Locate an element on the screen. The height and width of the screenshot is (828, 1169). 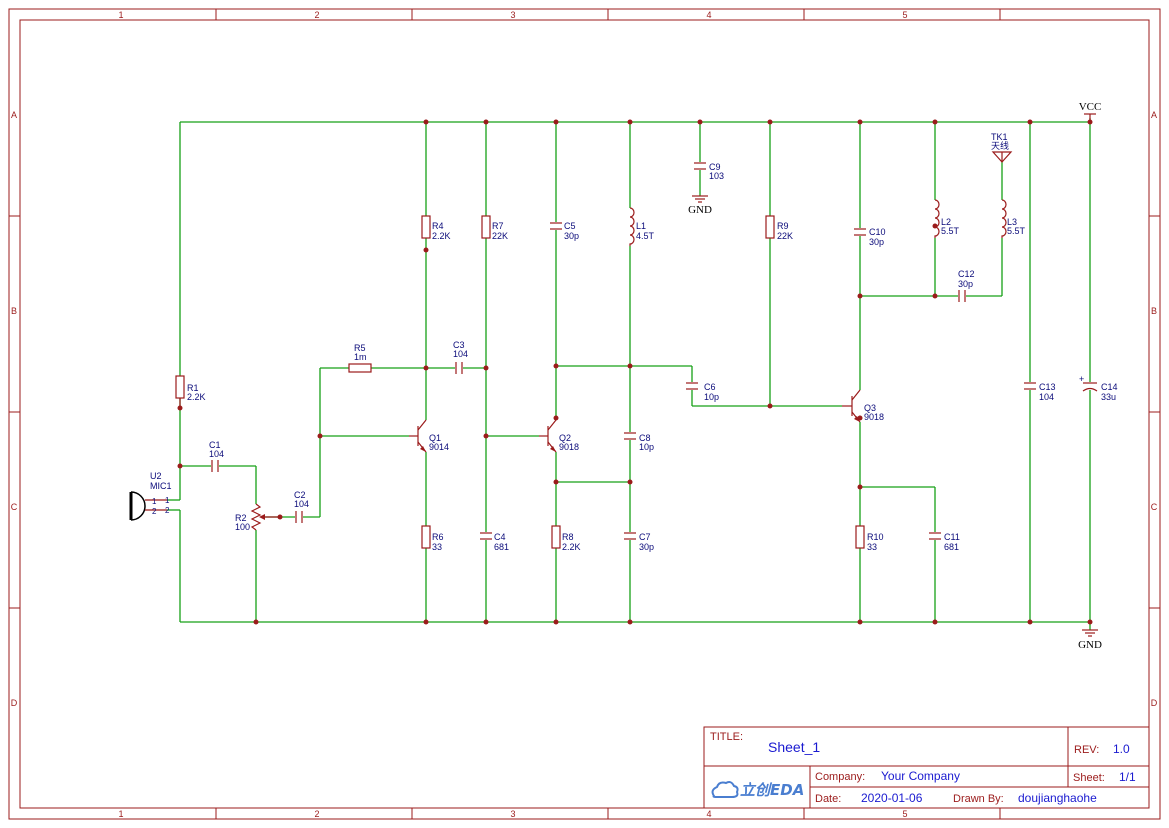
capacitor-c2: C2 104 is located at coordinates (301, 506).